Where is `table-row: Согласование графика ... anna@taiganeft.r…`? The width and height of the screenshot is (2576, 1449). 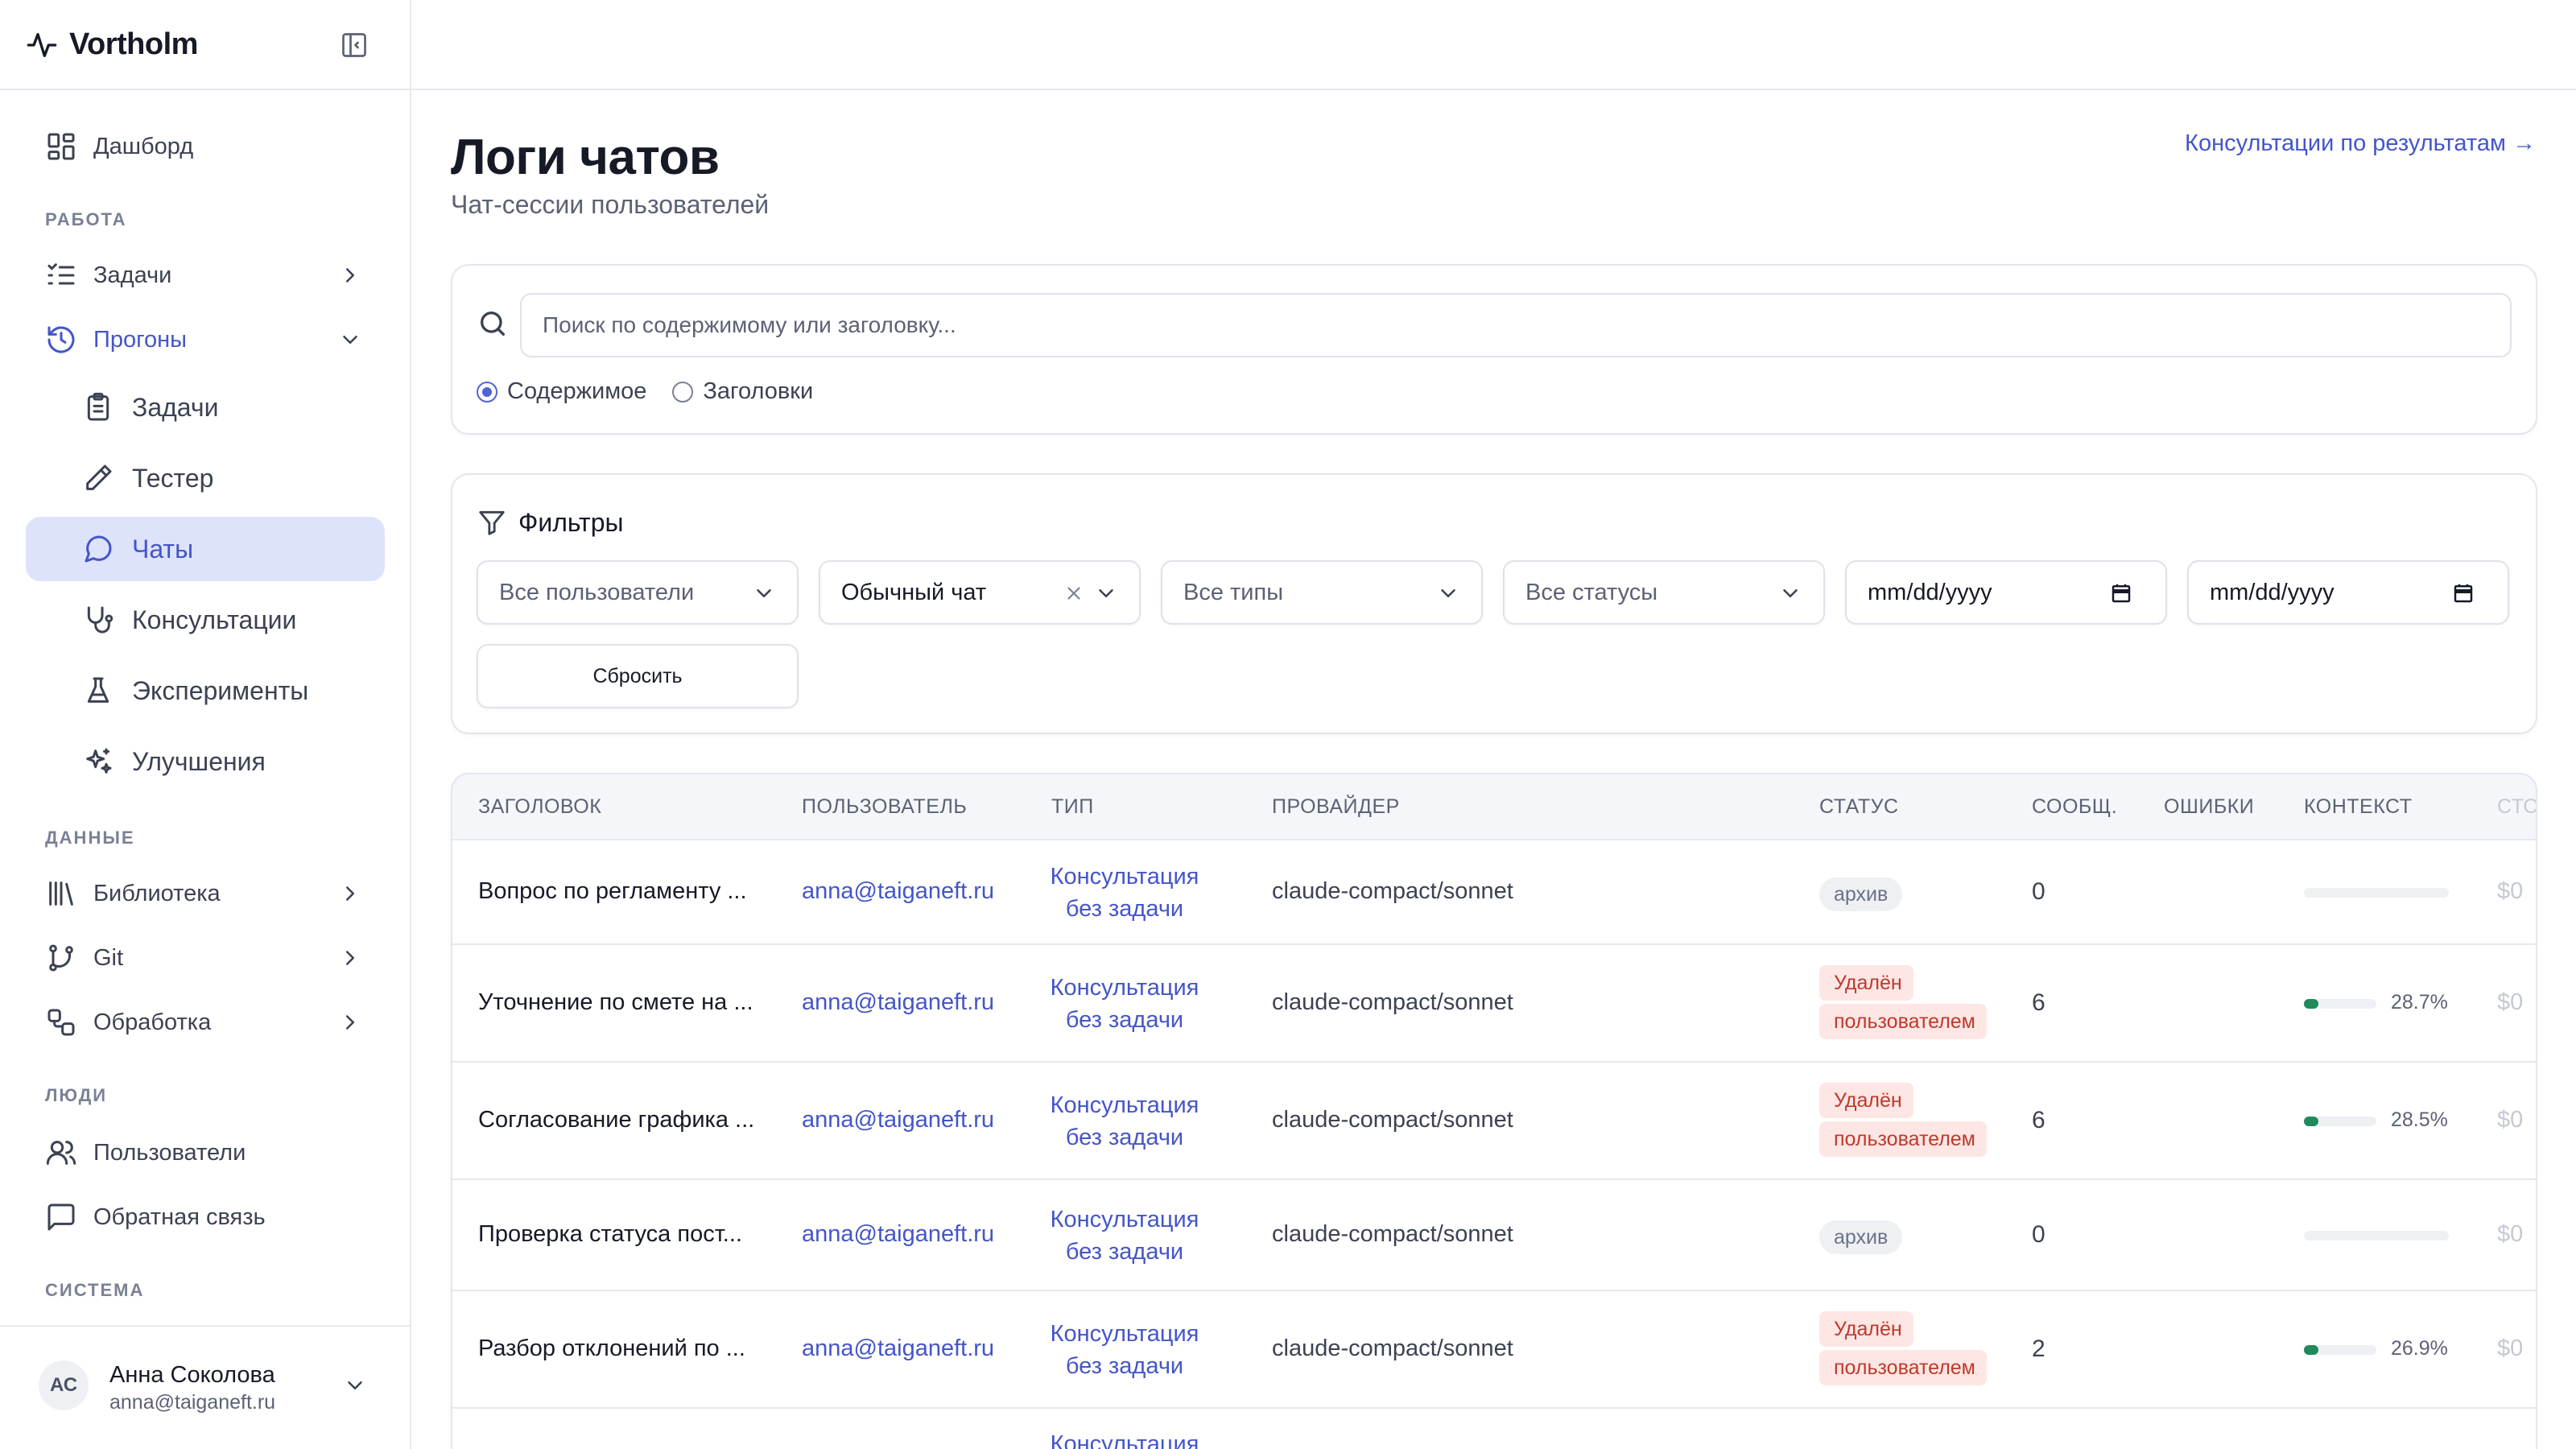 table-row: Согласование графика ... anna@taiganeft.r… is located at coordinates (1494, 1121).